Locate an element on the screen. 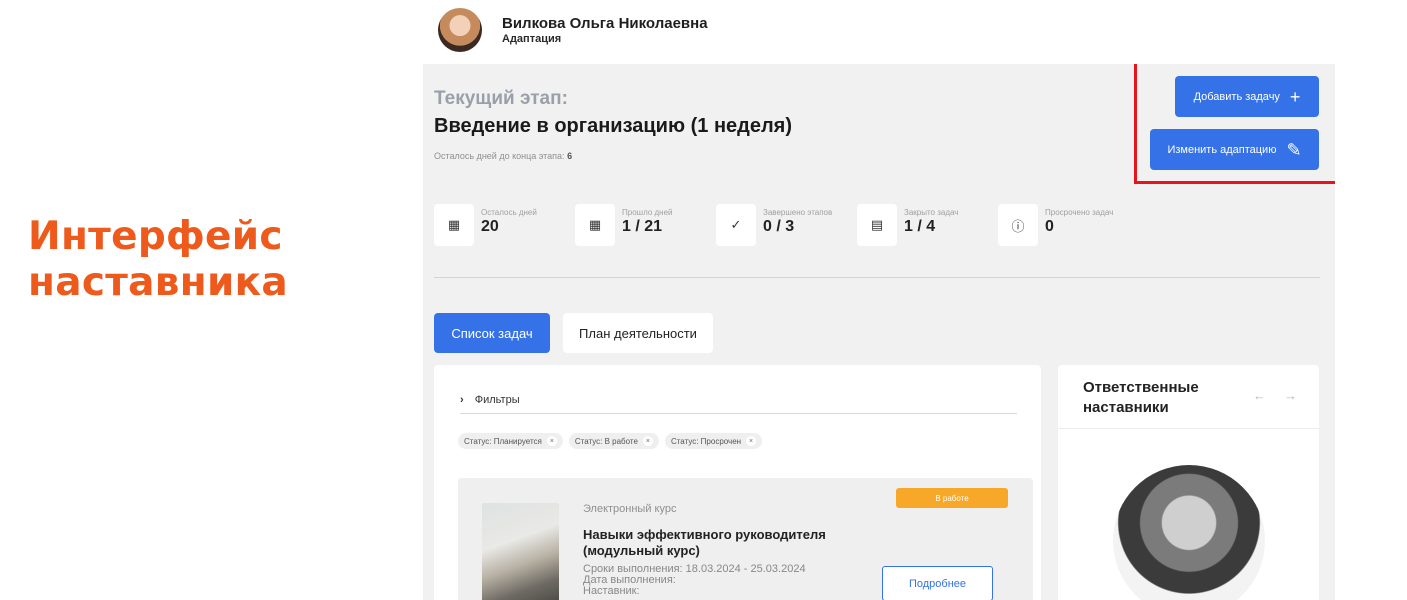  mentor-avatar is located at coordinates (1189, 532).